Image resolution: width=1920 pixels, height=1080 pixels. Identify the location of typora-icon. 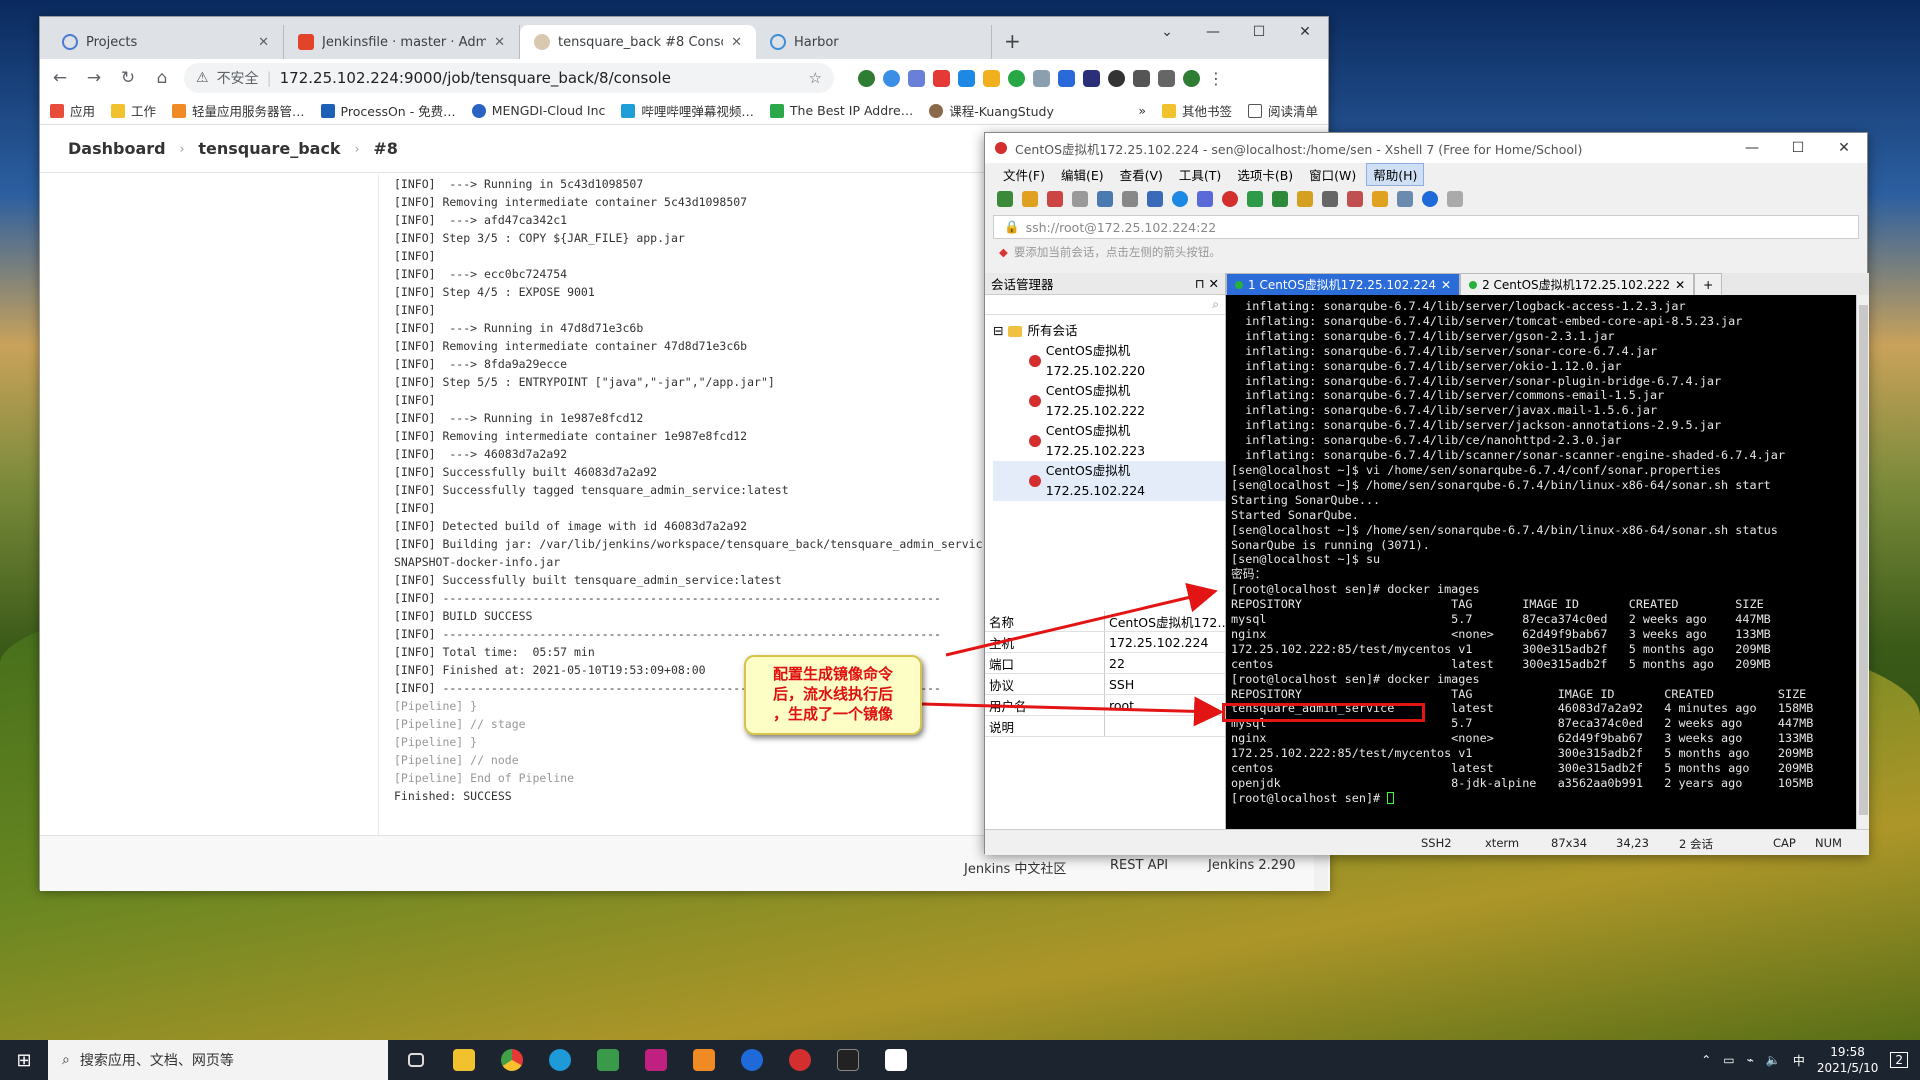
(896, 1060).